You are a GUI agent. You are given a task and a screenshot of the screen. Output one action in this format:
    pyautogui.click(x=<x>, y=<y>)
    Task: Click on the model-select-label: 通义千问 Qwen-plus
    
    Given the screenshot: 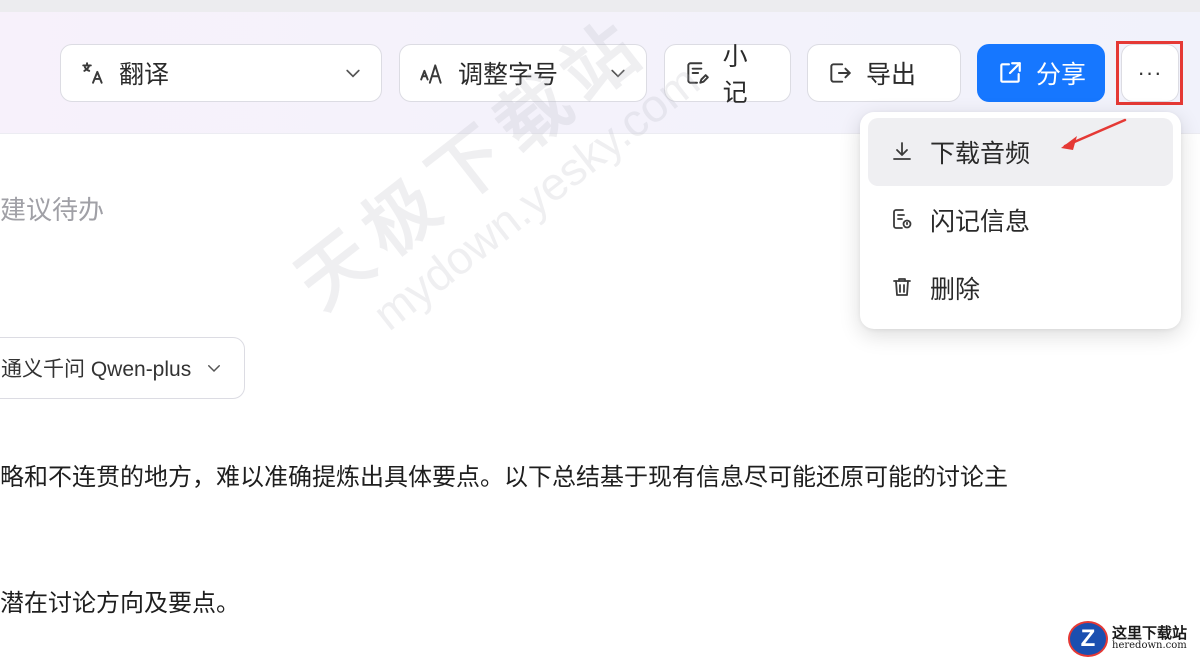 What is the action you would take?
    pyautogui.click(x=96, y=369)
    